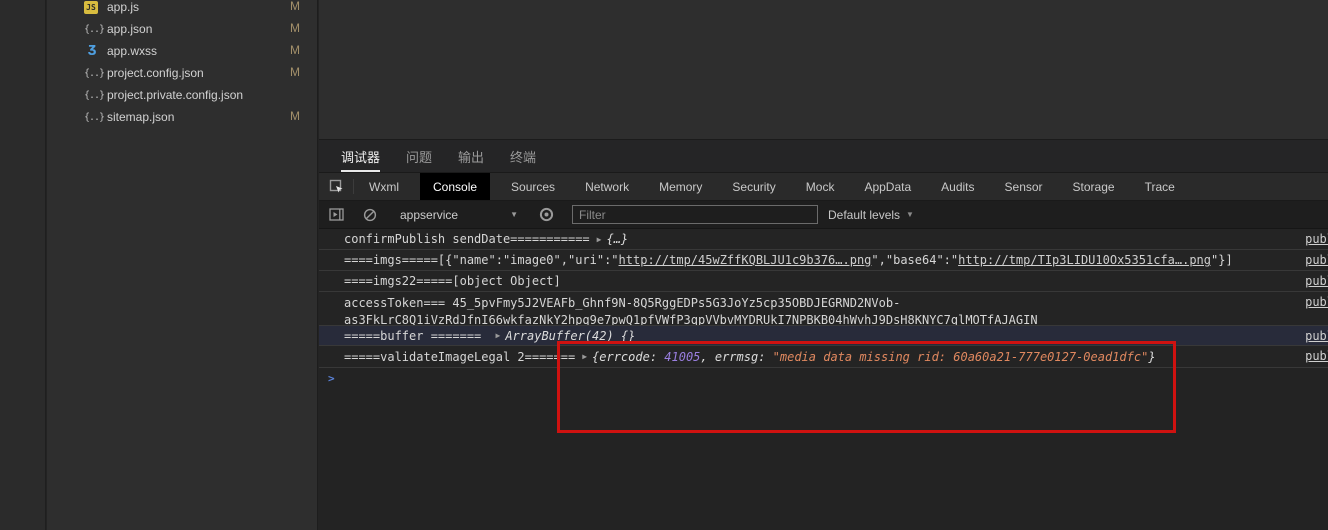 The height and width of the screenshot is (530, 1328). What do you see at coordinates (361, 156) in the screenshot?
I see `tab-debugger: 调试器` at bounding box center [361, 156].